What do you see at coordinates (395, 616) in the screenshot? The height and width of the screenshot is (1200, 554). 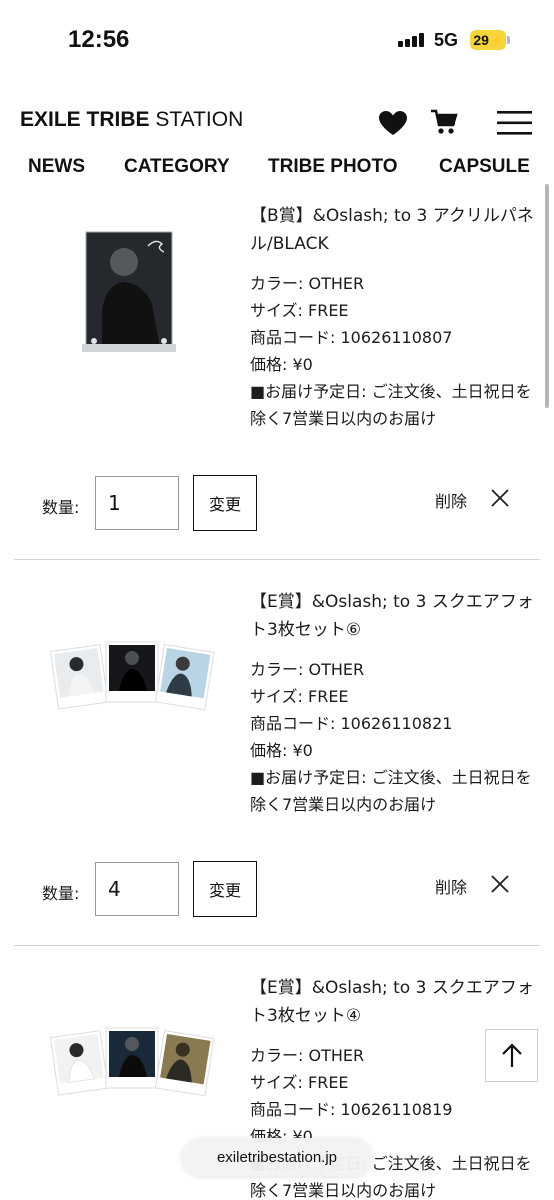 I see `item-title: 【E賞】&Oslash; to 3 スクエアフォト3枚セット⑥` at bounding box center [395, 616].